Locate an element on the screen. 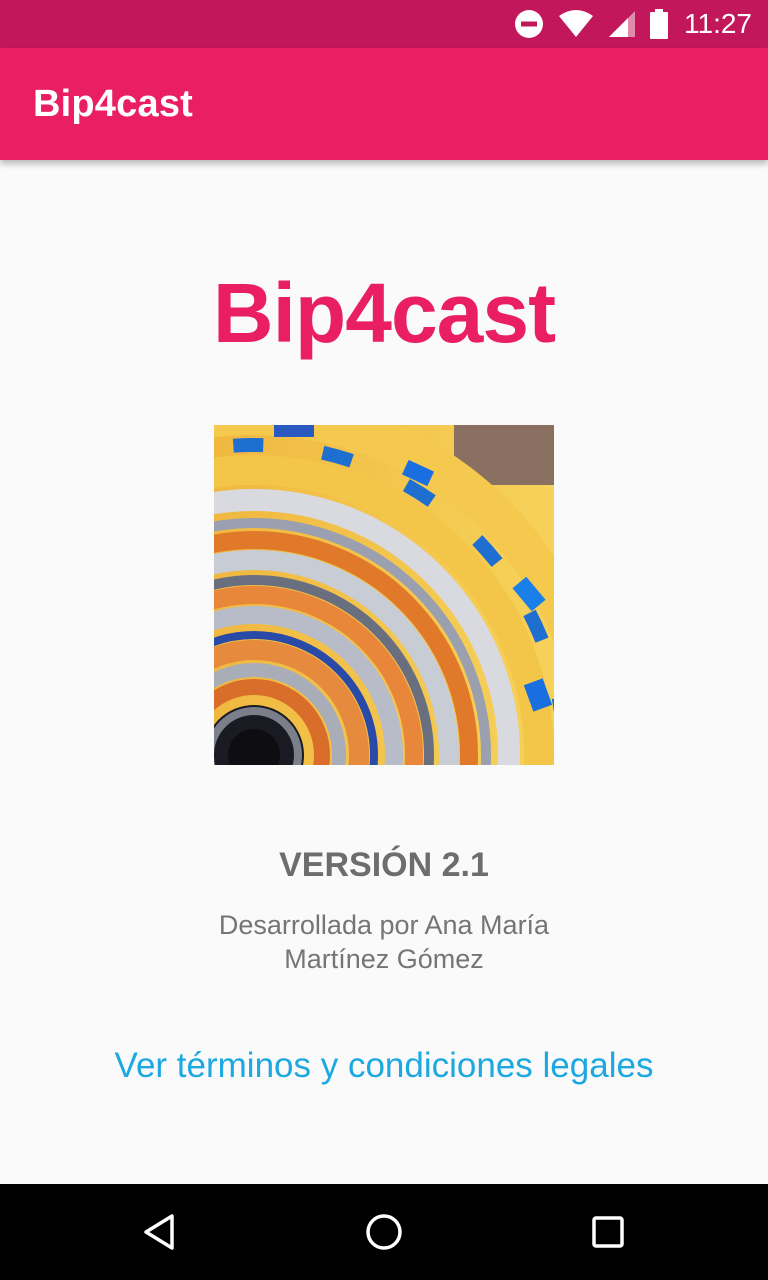 Image resolution: width=768 pixels, height=1280 pixels. home-icon is located at coordinates (384, 1232).